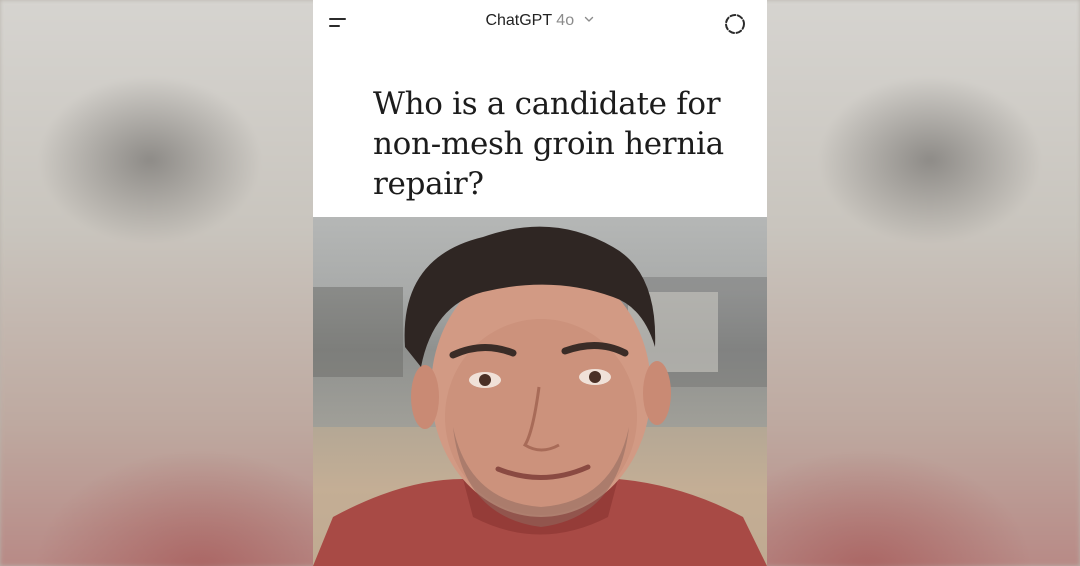 This screenshot has height=566, width=1080. What do you see at coordinates (518, 21) in the screenshot?
I see `app-title: ChatGPT` at bounding box center [518, 21].